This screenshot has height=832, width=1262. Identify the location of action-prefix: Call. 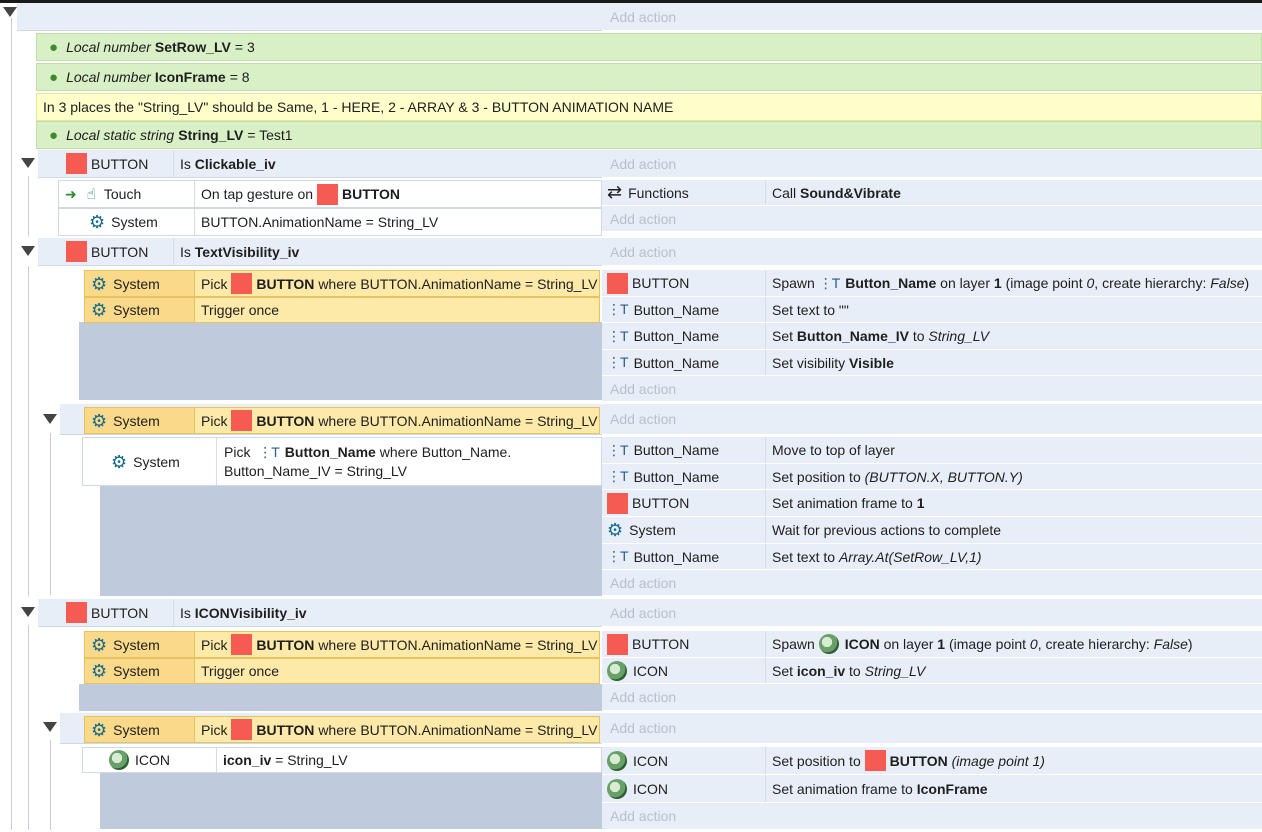
(784, 192).